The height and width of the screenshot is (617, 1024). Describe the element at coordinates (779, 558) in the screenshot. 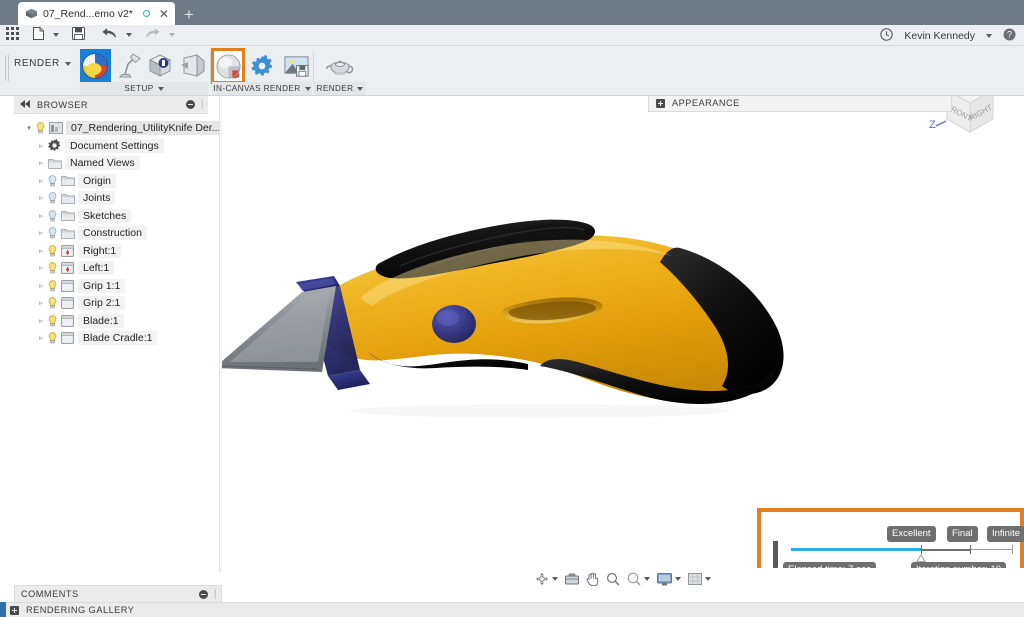

I see `pause-icon` at that location.